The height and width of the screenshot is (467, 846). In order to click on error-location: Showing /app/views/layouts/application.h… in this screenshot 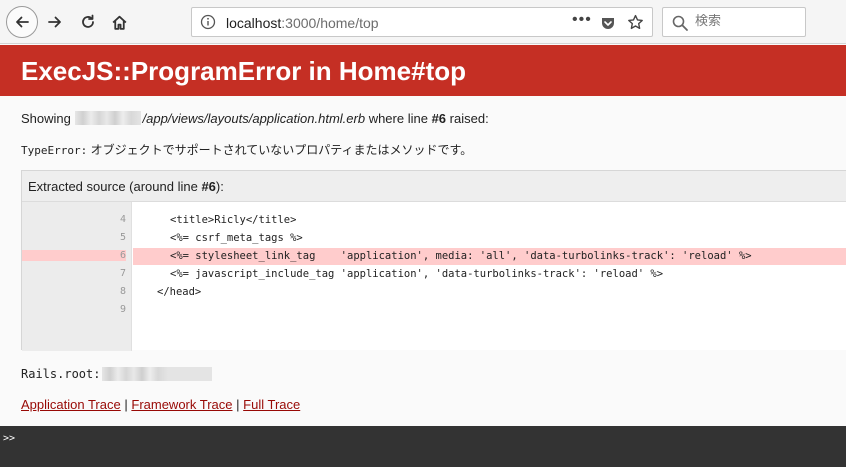, I will do `click(255, 118)`.